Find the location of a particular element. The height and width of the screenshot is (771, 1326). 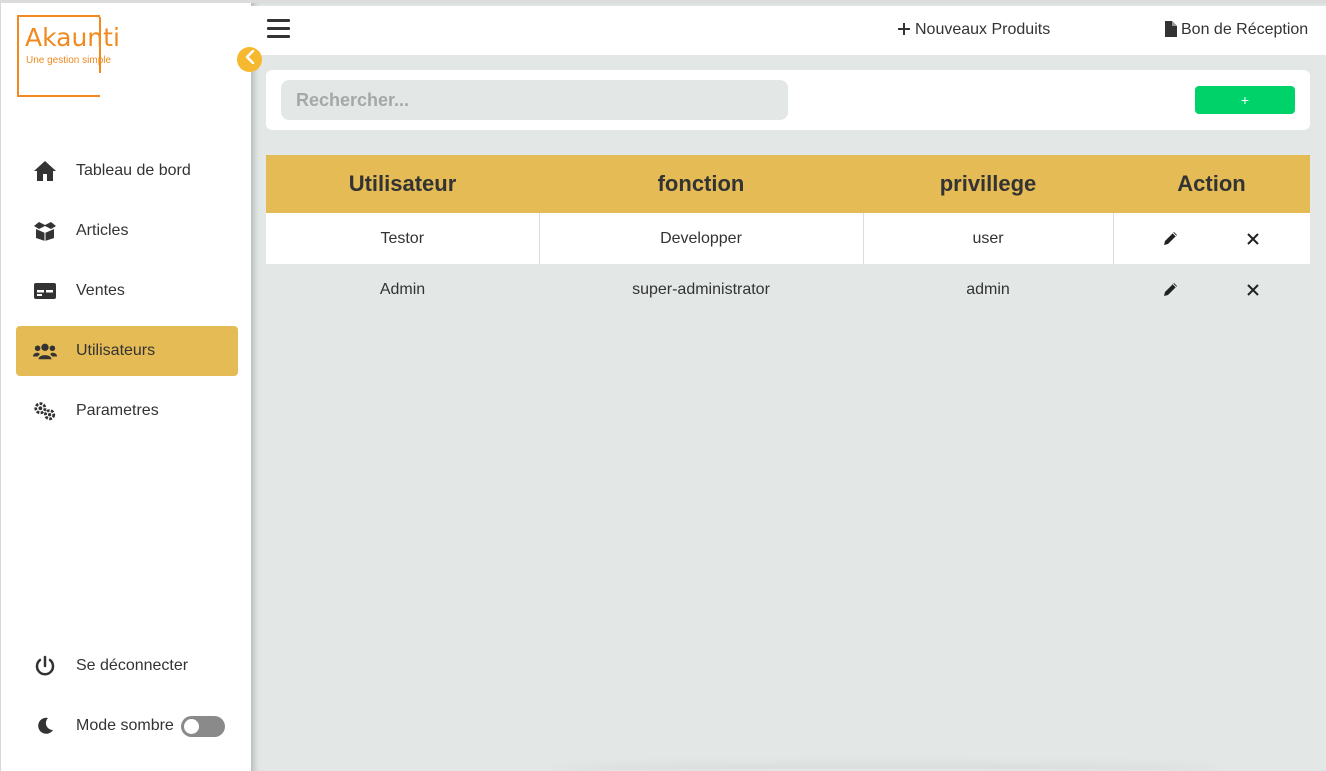

sidebar-item-label: Utilisateurs is located at coordinates (116, 350).